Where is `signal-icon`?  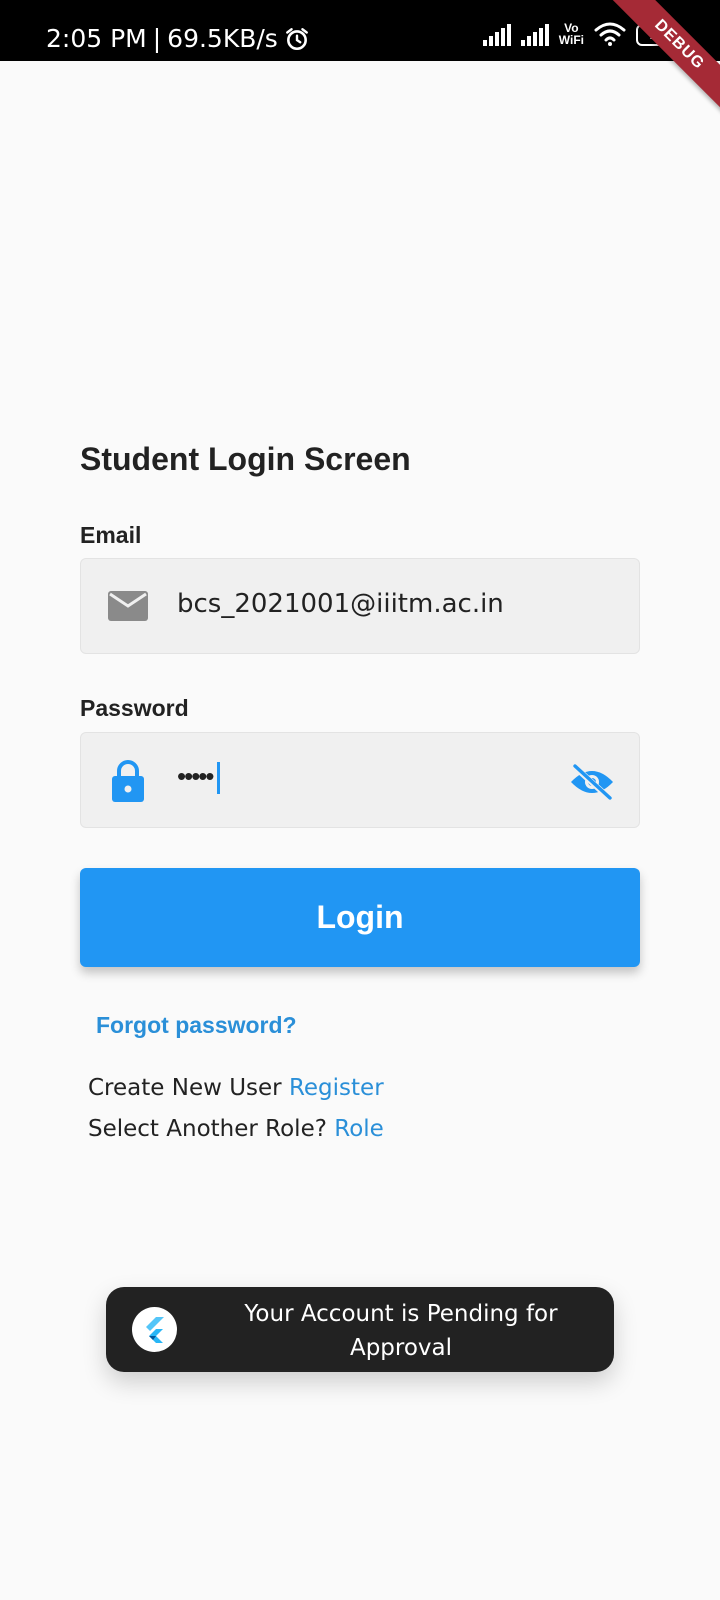
signal-icon is located at coordinates (496, 35).